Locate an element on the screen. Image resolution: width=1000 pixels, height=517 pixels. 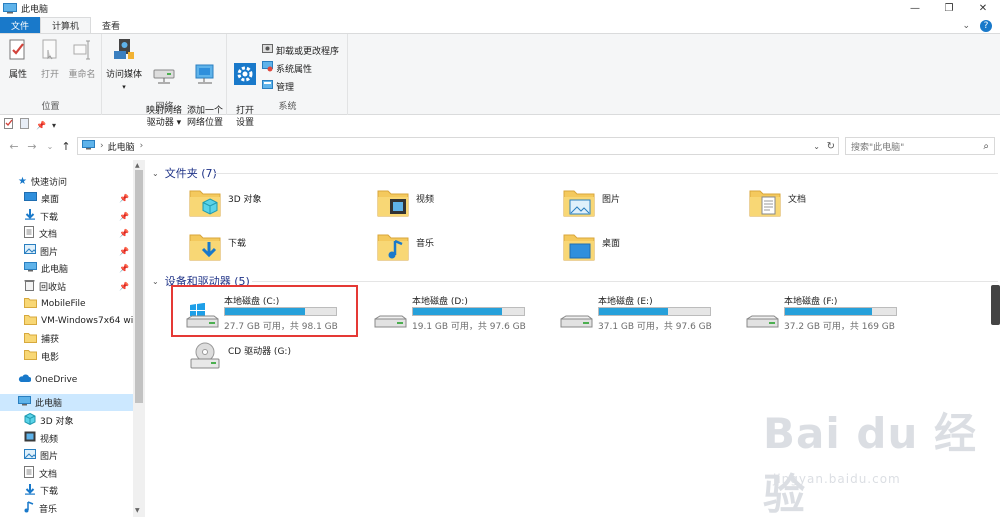
network-location-icon is located at coordinates (205, 70).